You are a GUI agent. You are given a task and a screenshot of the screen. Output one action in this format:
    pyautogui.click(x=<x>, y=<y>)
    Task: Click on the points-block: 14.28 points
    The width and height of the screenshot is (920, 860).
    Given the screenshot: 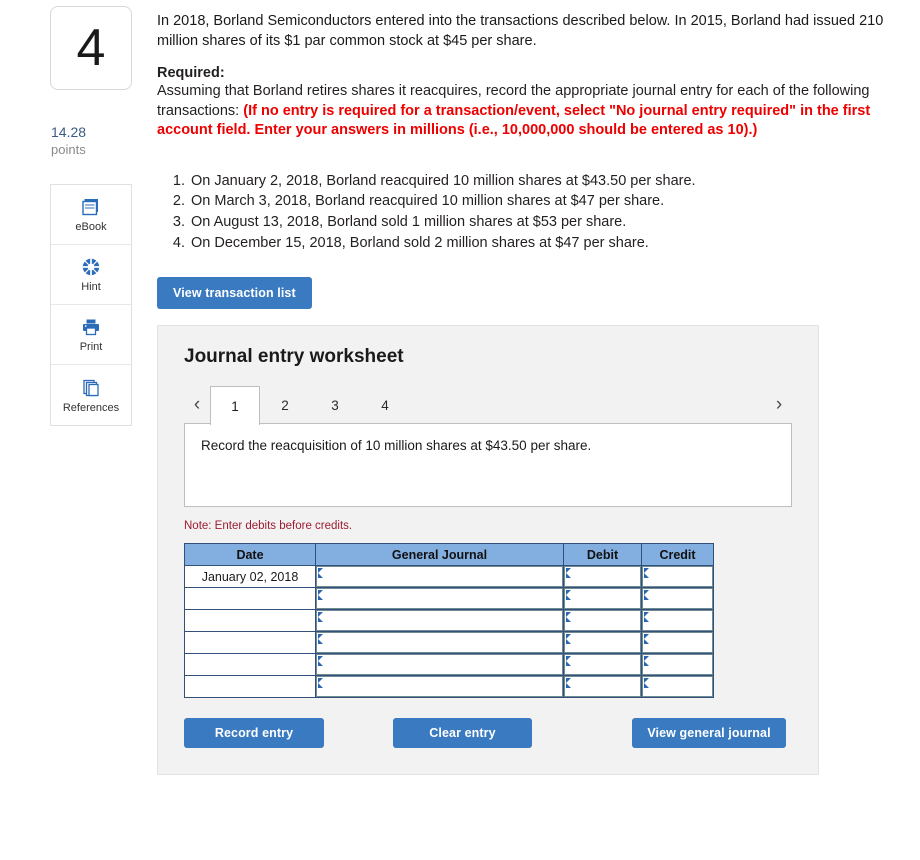 What is the action you would take?
    pyautogui.click(x=91, y=141)
    